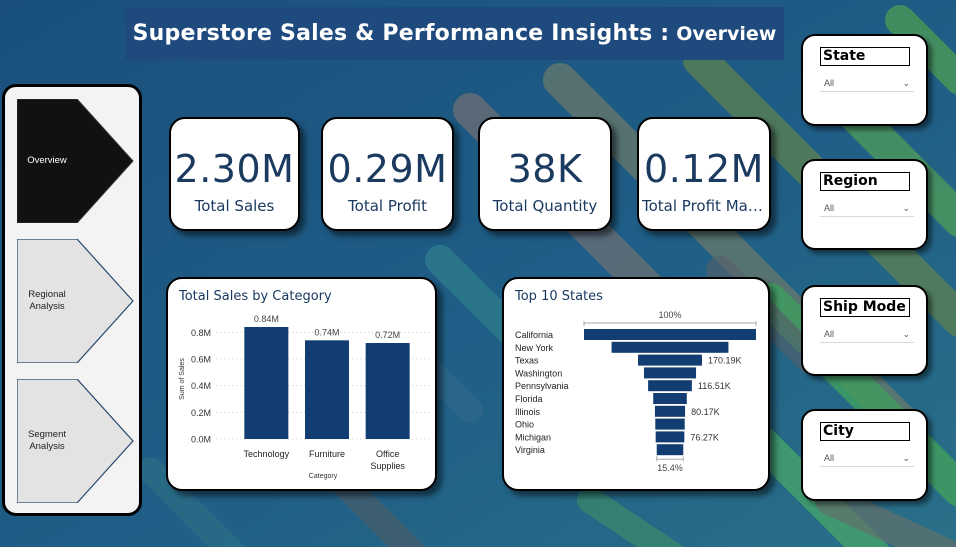 Image resolution: width=964 pixels, height=555 pixels. What do you see at coordinates (867, 83) in the screenshot?
I see `state-dropdown: All ⌄` at bounding box center [867, 83].